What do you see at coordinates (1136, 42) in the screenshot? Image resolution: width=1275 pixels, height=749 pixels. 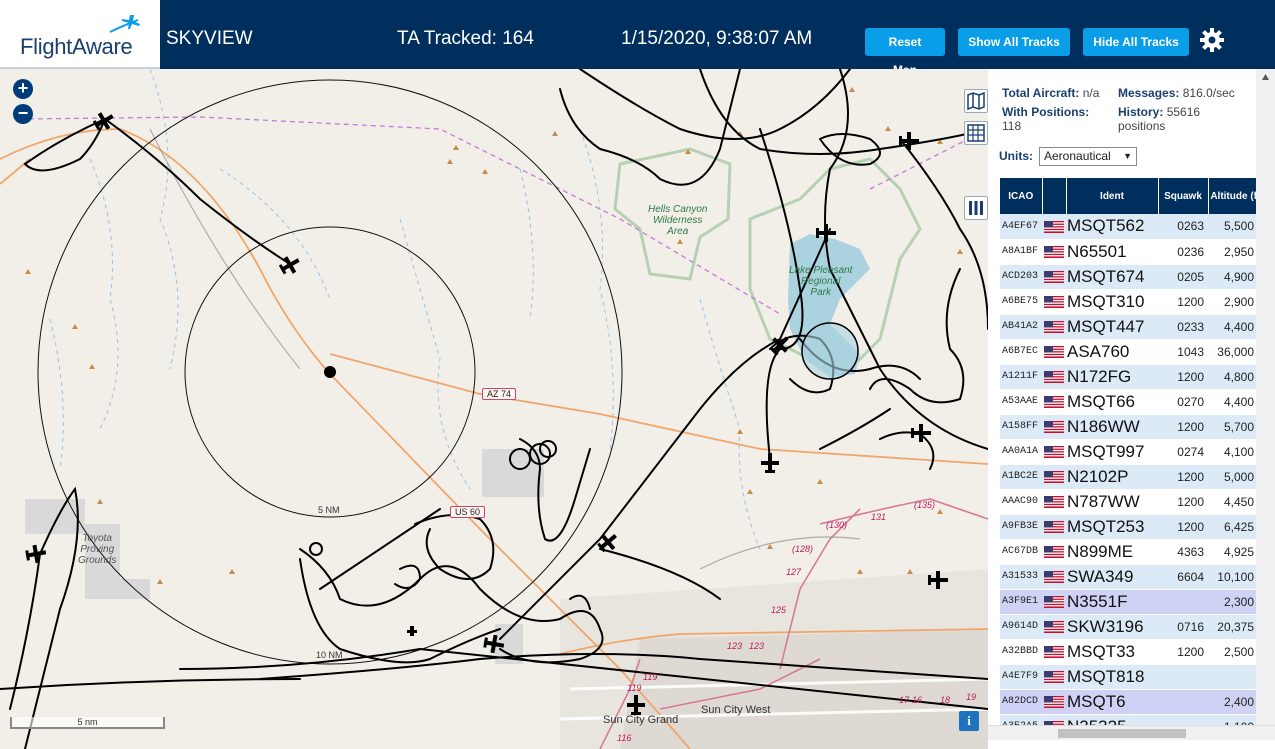 I see `hide-all-tracks-button: Hide All Tracks` at bounding box center [1136, 42].